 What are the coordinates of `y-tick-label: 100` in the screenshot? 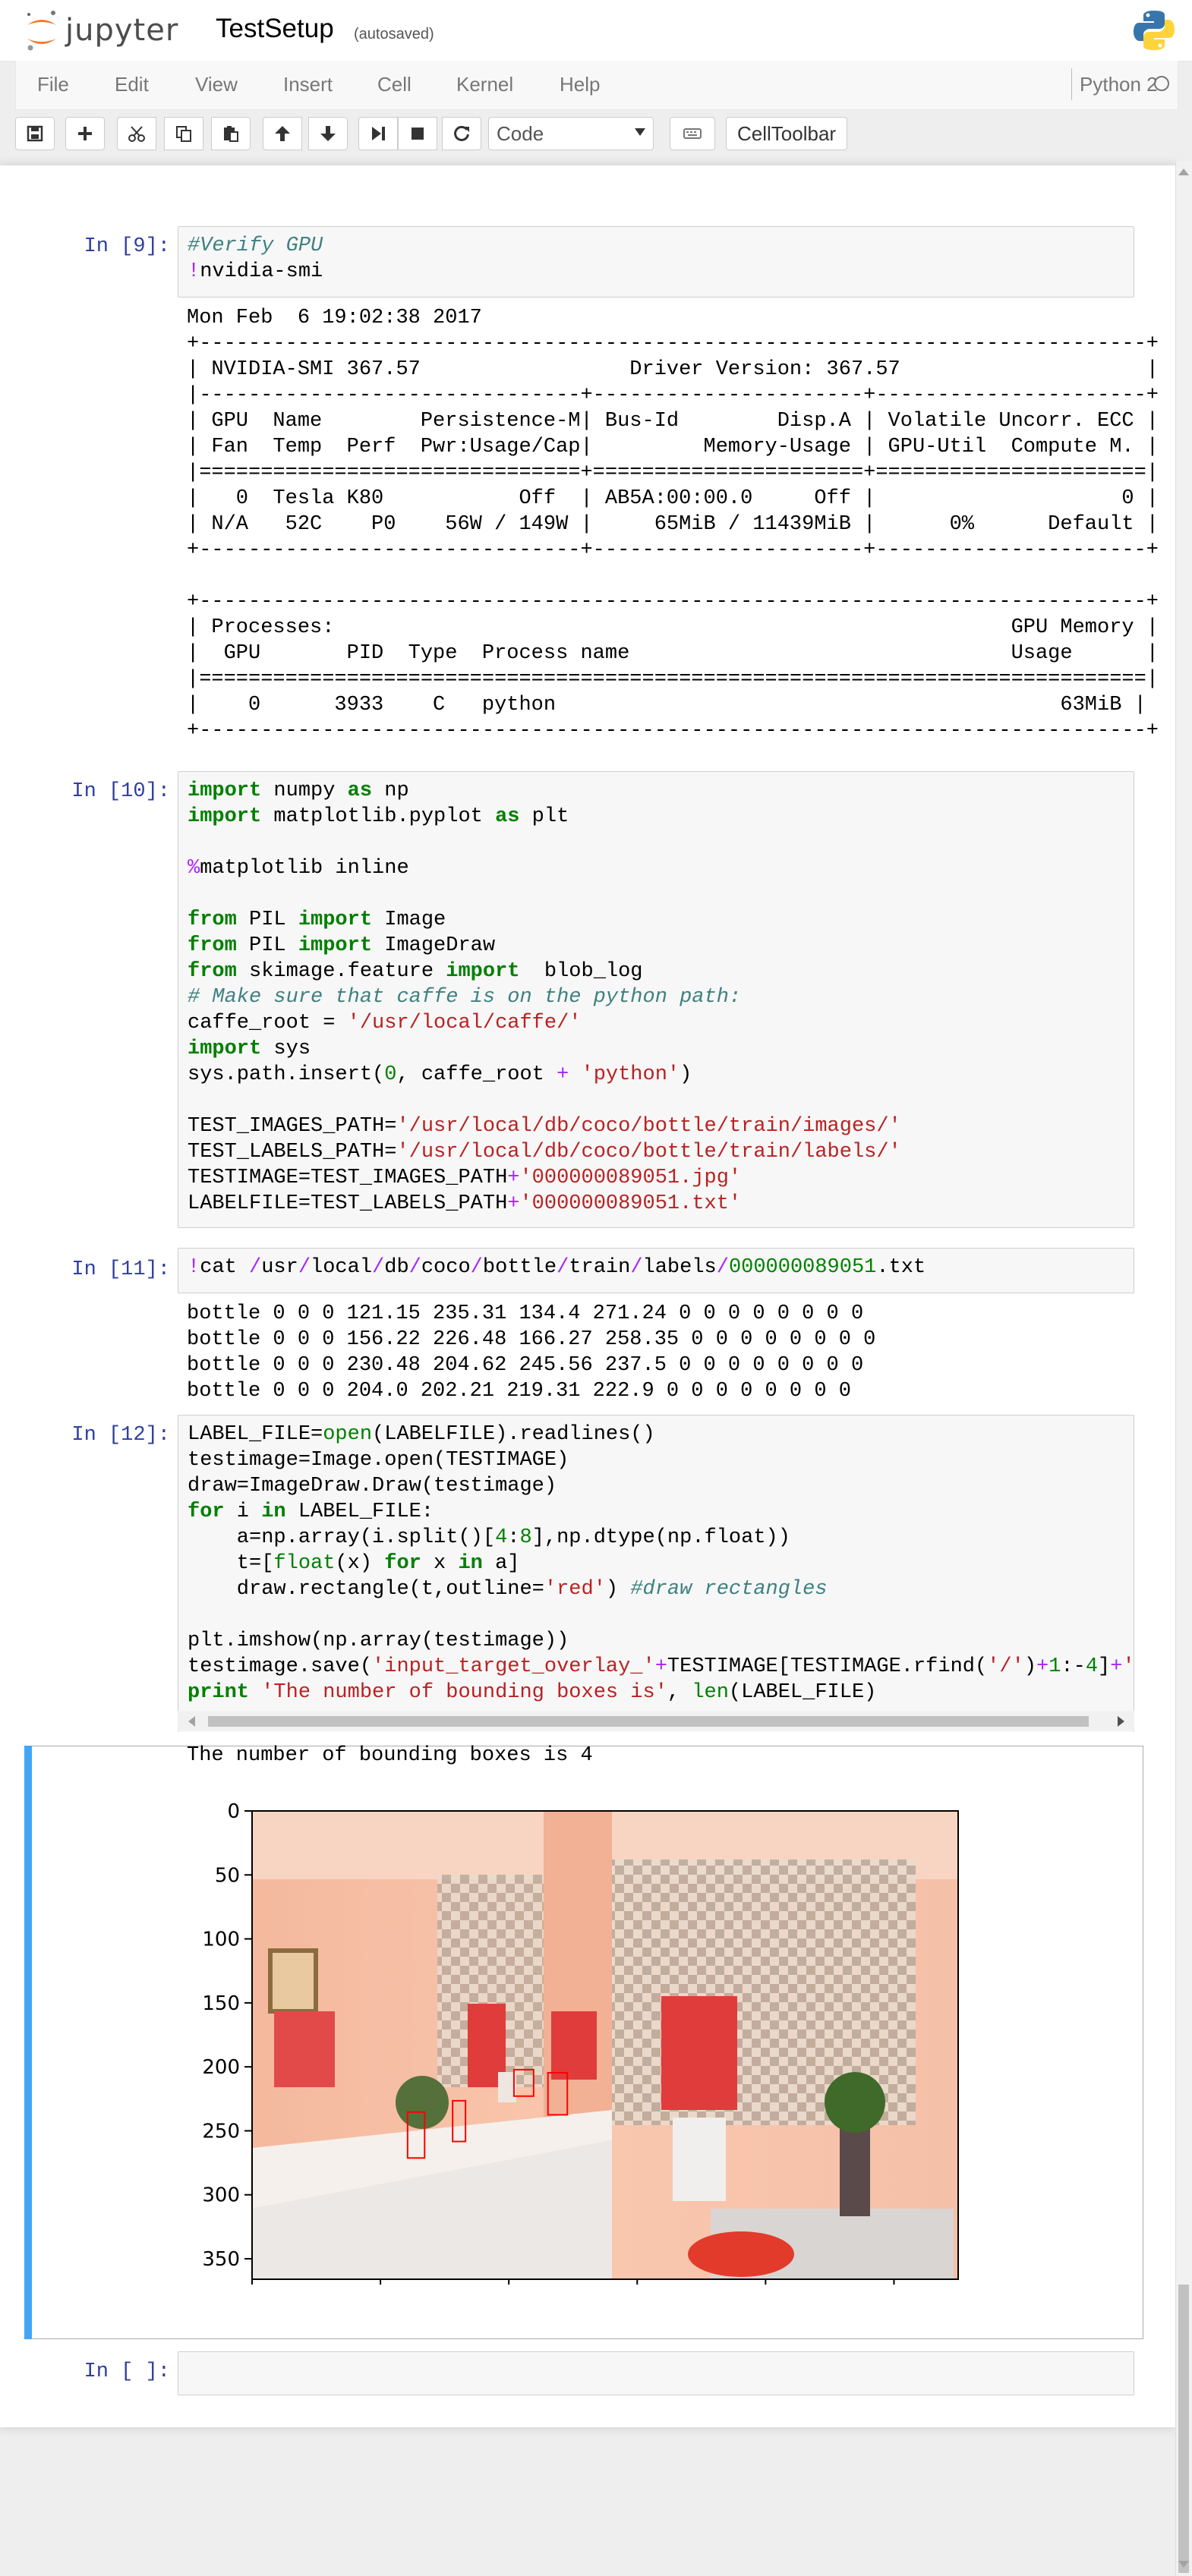 It's located at (221, 1940).